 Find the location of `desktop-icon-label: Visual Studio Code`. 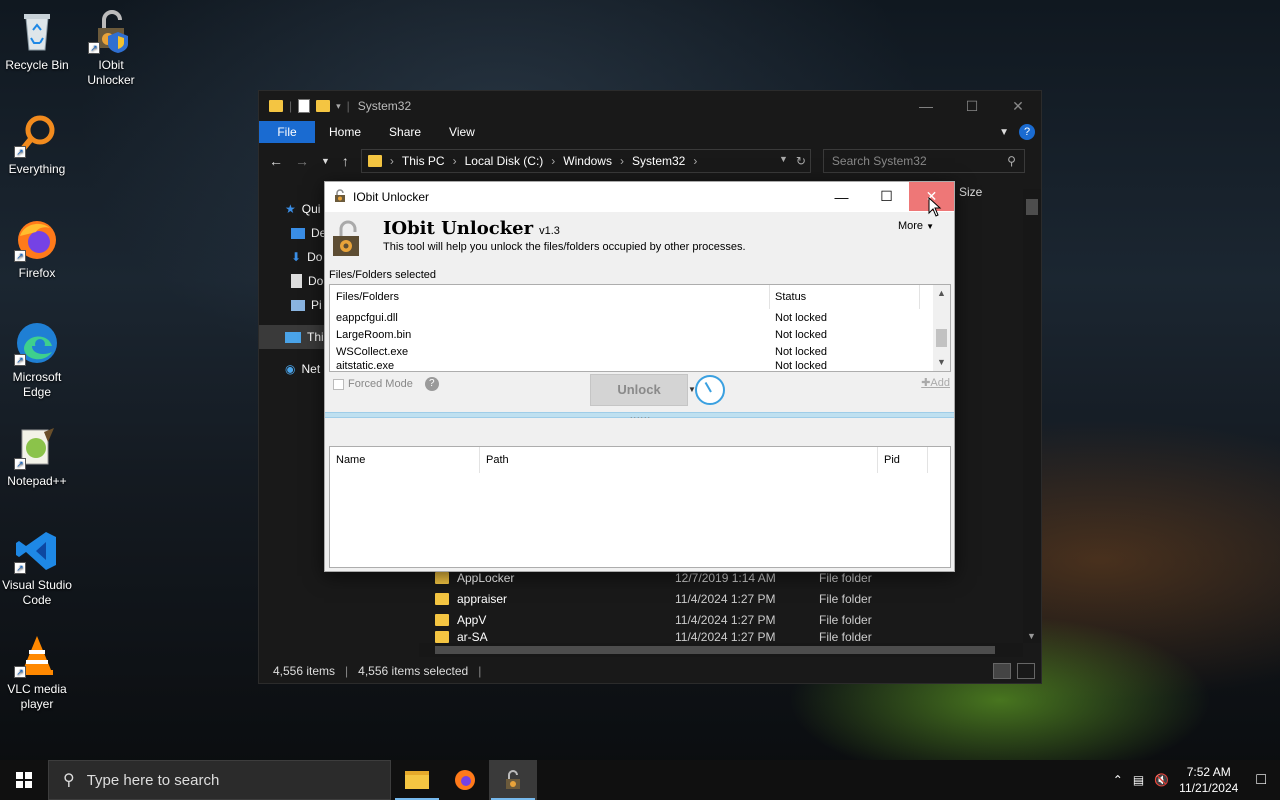

desktop-icon-label: Visual Studio Code is located at coordinates (37, 592).